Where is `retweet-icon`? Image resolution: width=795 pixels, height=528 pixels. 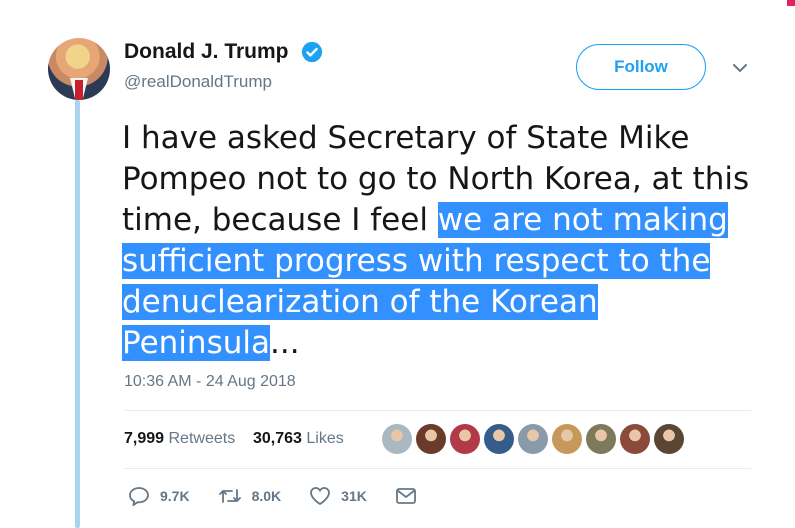 retweet-icon is located at coordinates (229, 496).